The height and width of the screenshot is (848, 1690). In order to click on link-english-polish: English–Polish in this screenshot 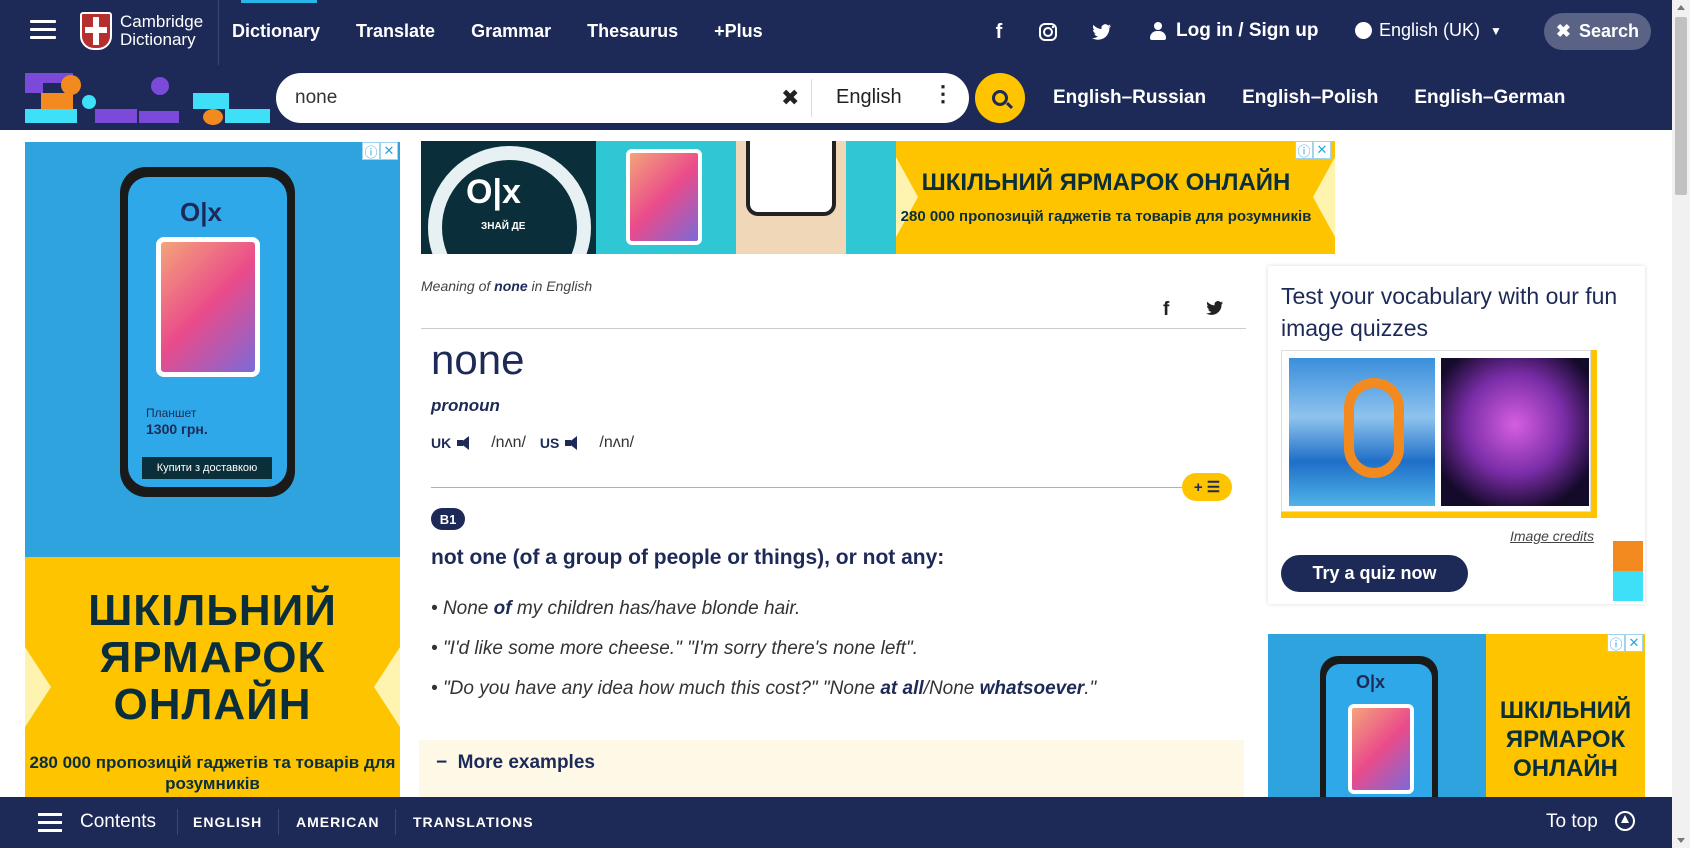, I will do `click(1310, 98)`.